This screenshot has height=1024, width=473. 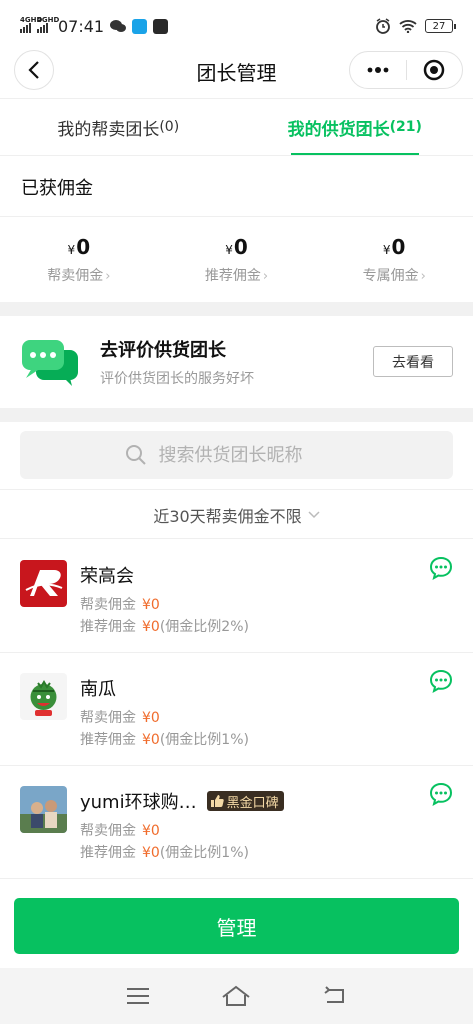 I want to click on commission-filter: 近30天帮卖佣金不限, so click(x=236, y=515).